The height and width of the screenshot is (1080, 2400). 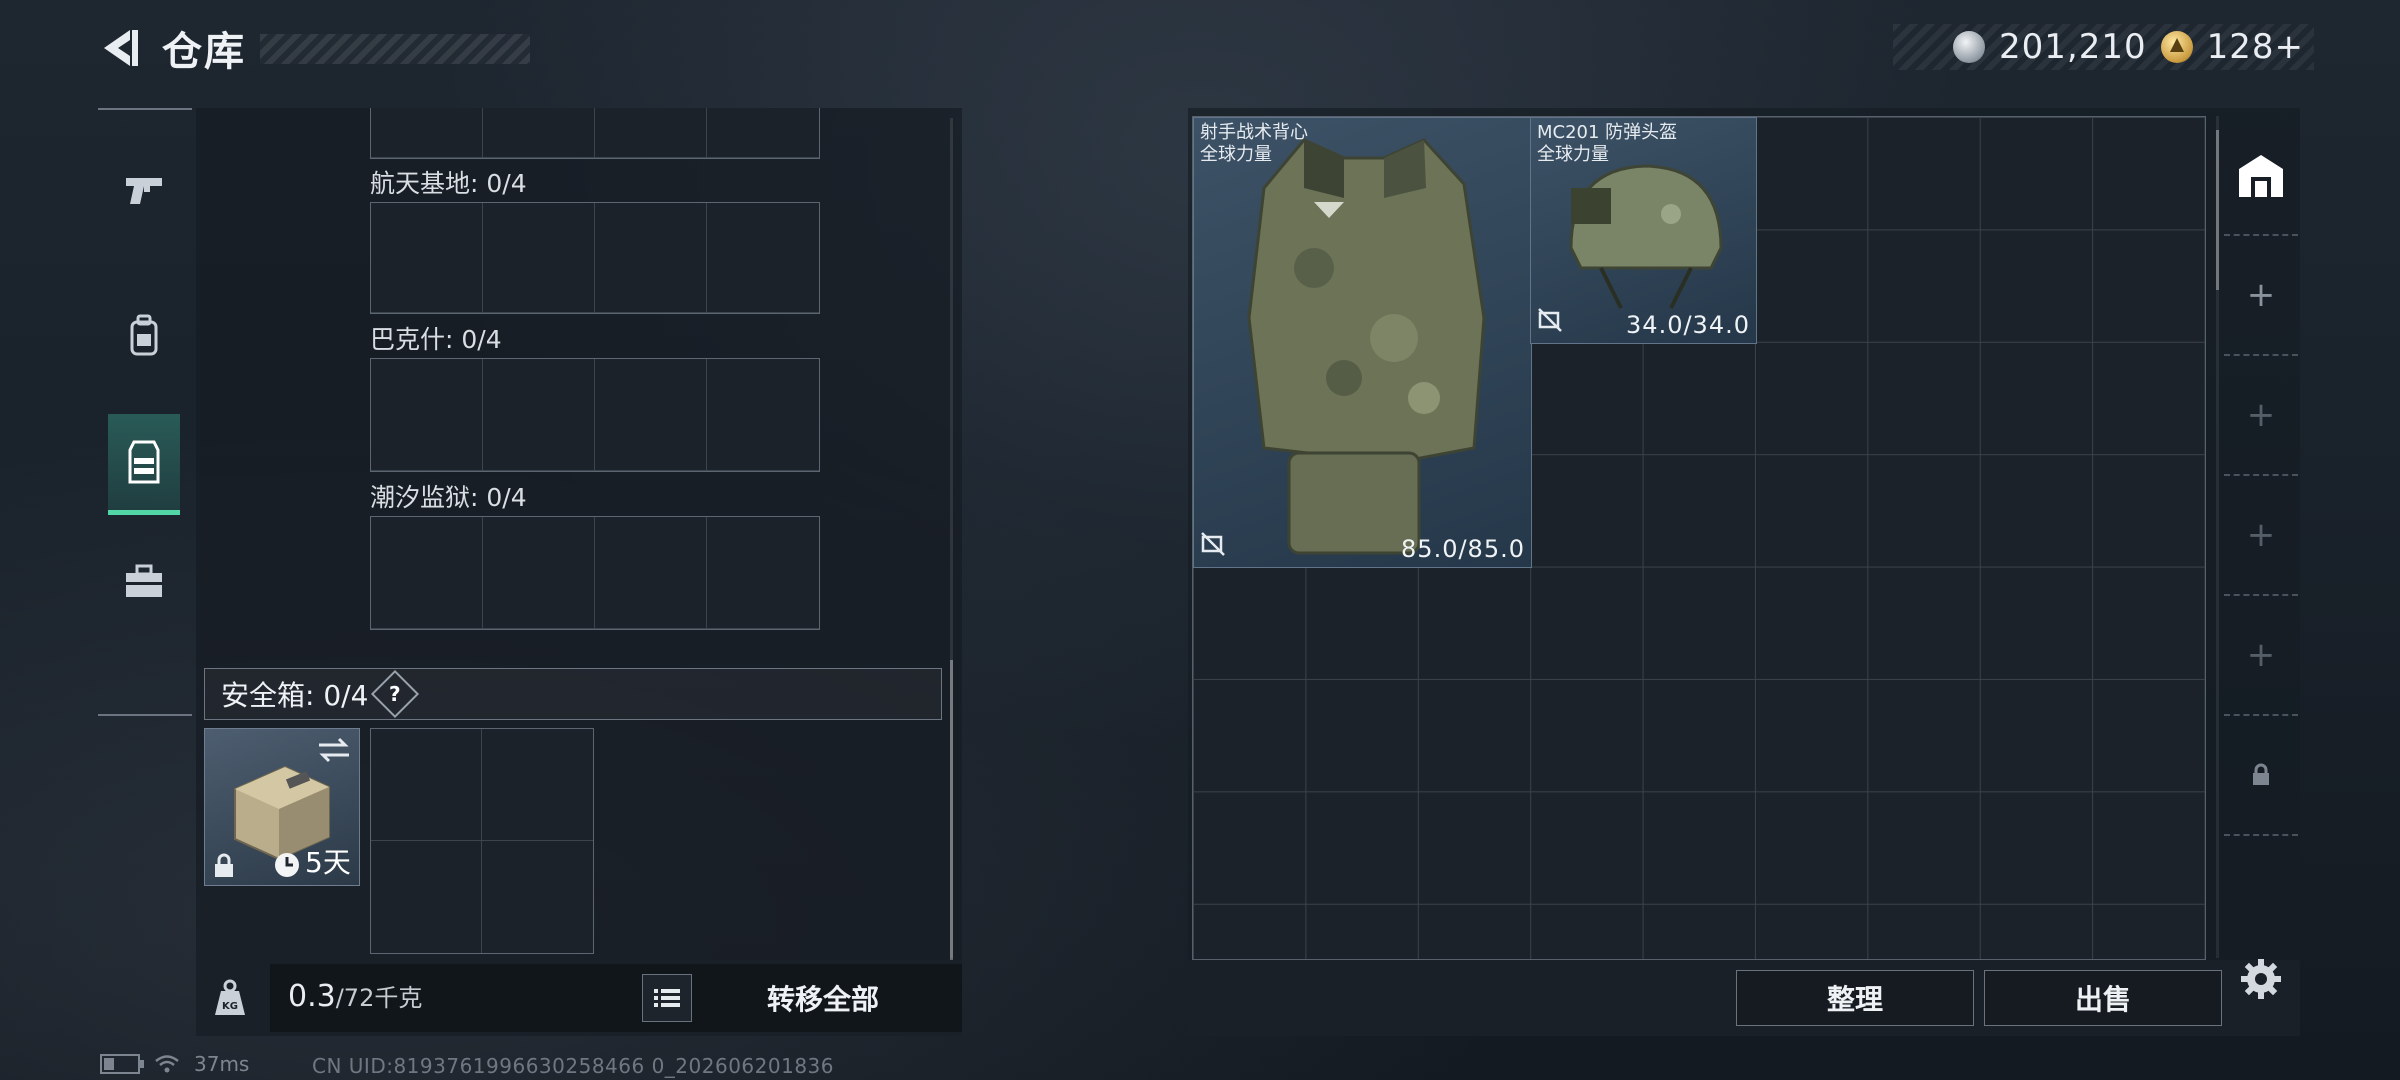 I want to click on wifi-icon, so click(x=167, y=1064).